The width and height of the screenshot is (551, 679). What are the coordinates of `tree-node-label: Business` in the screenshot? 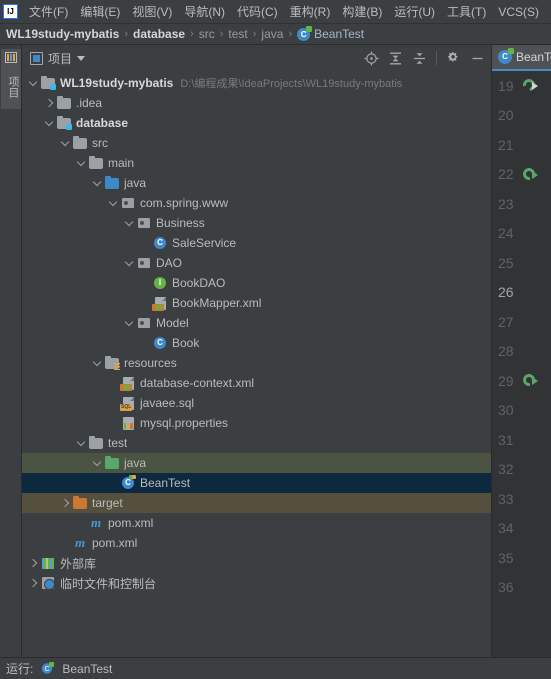 It's located at (180, 223).